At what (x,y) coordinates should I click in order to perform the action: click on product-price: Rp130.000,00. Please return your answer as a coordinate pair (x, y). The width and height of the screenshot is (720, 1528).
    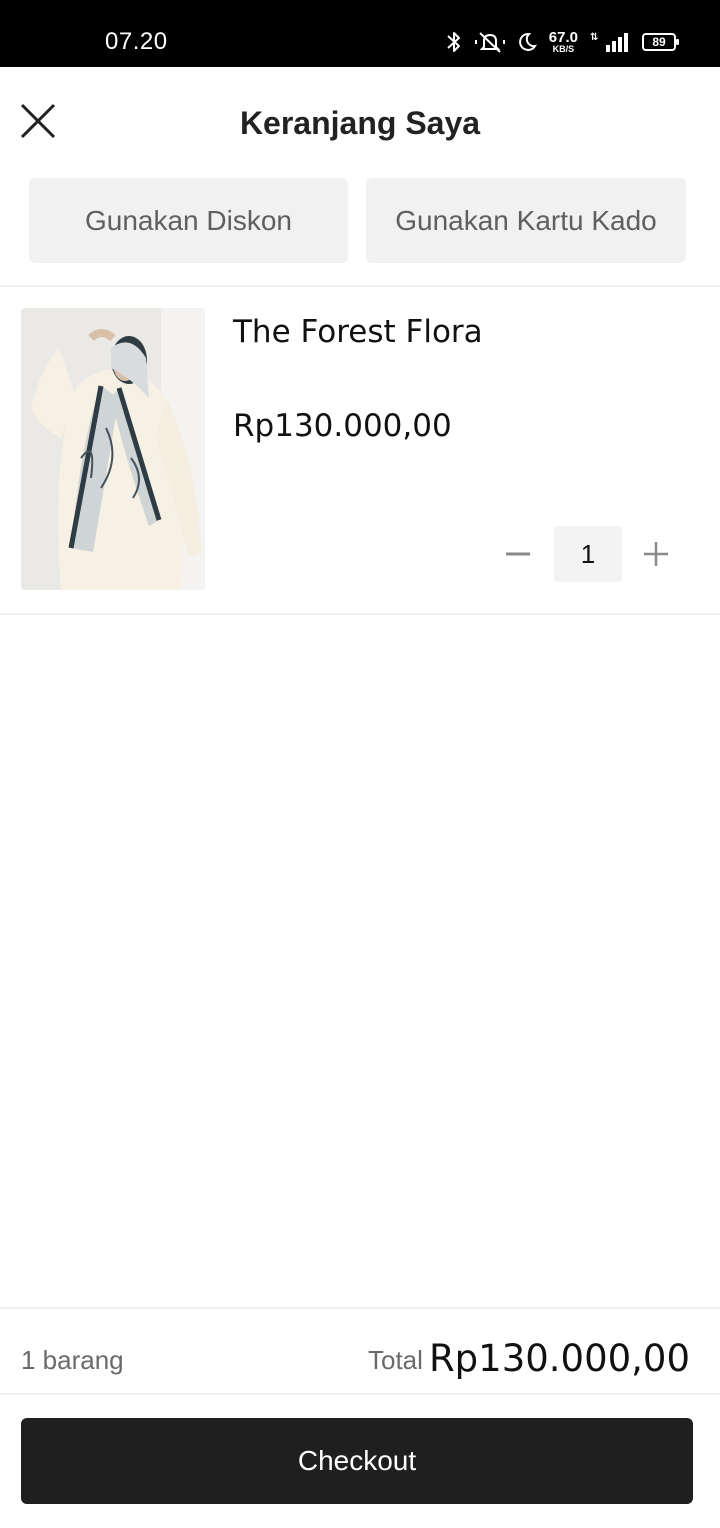
    Looking at the image, I should click on (342, 426).